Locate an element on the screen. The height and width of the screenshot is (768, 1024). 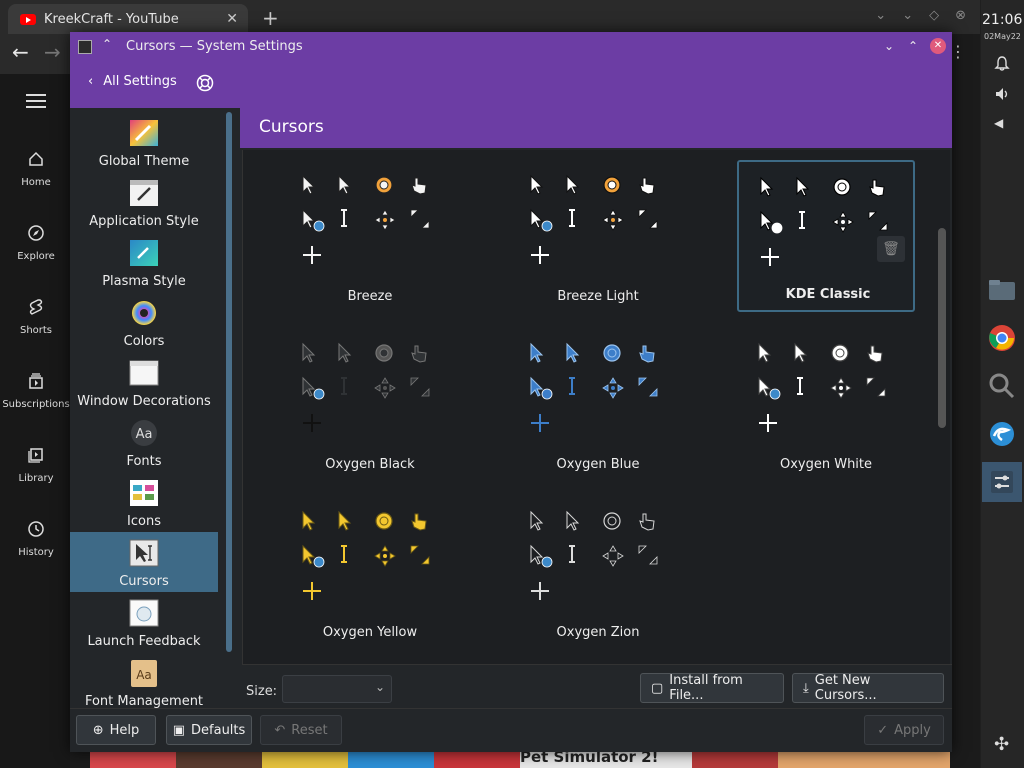
maximize-button: ⌃ is located at coordinates (913, 46).